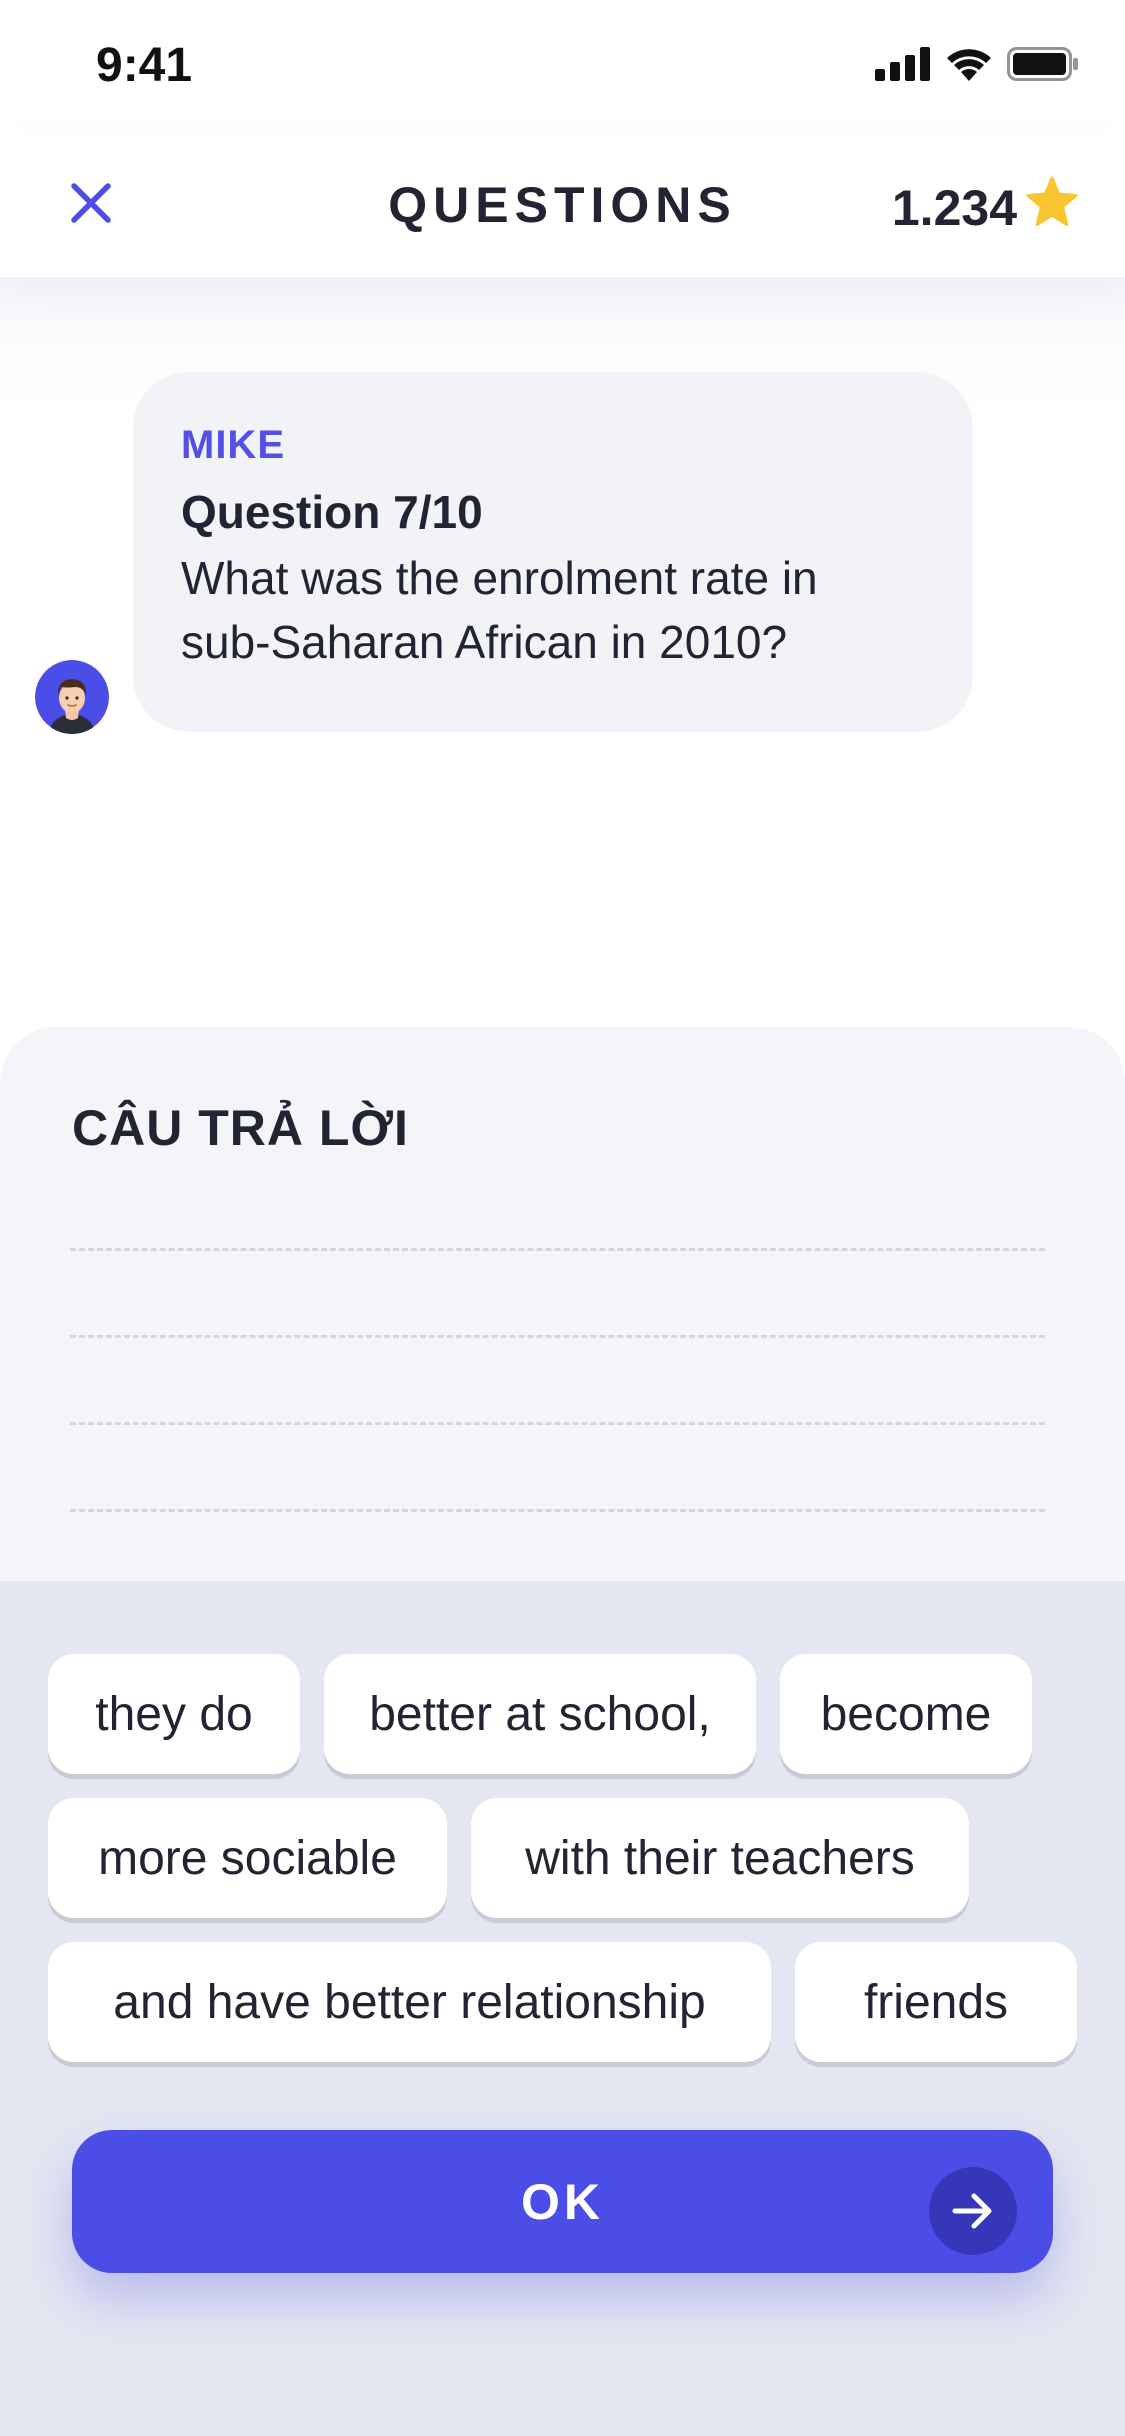  I want to click on word-chip: friends, so click(936, 2002).